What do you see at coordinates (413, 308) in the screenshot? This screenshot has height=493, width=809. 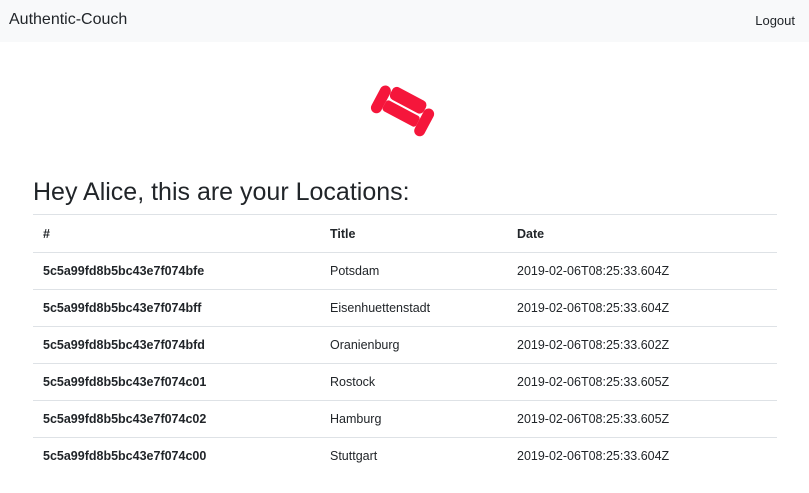 I see `location-title: Eisenhuettenstadt` at bounding box center [413, 308].